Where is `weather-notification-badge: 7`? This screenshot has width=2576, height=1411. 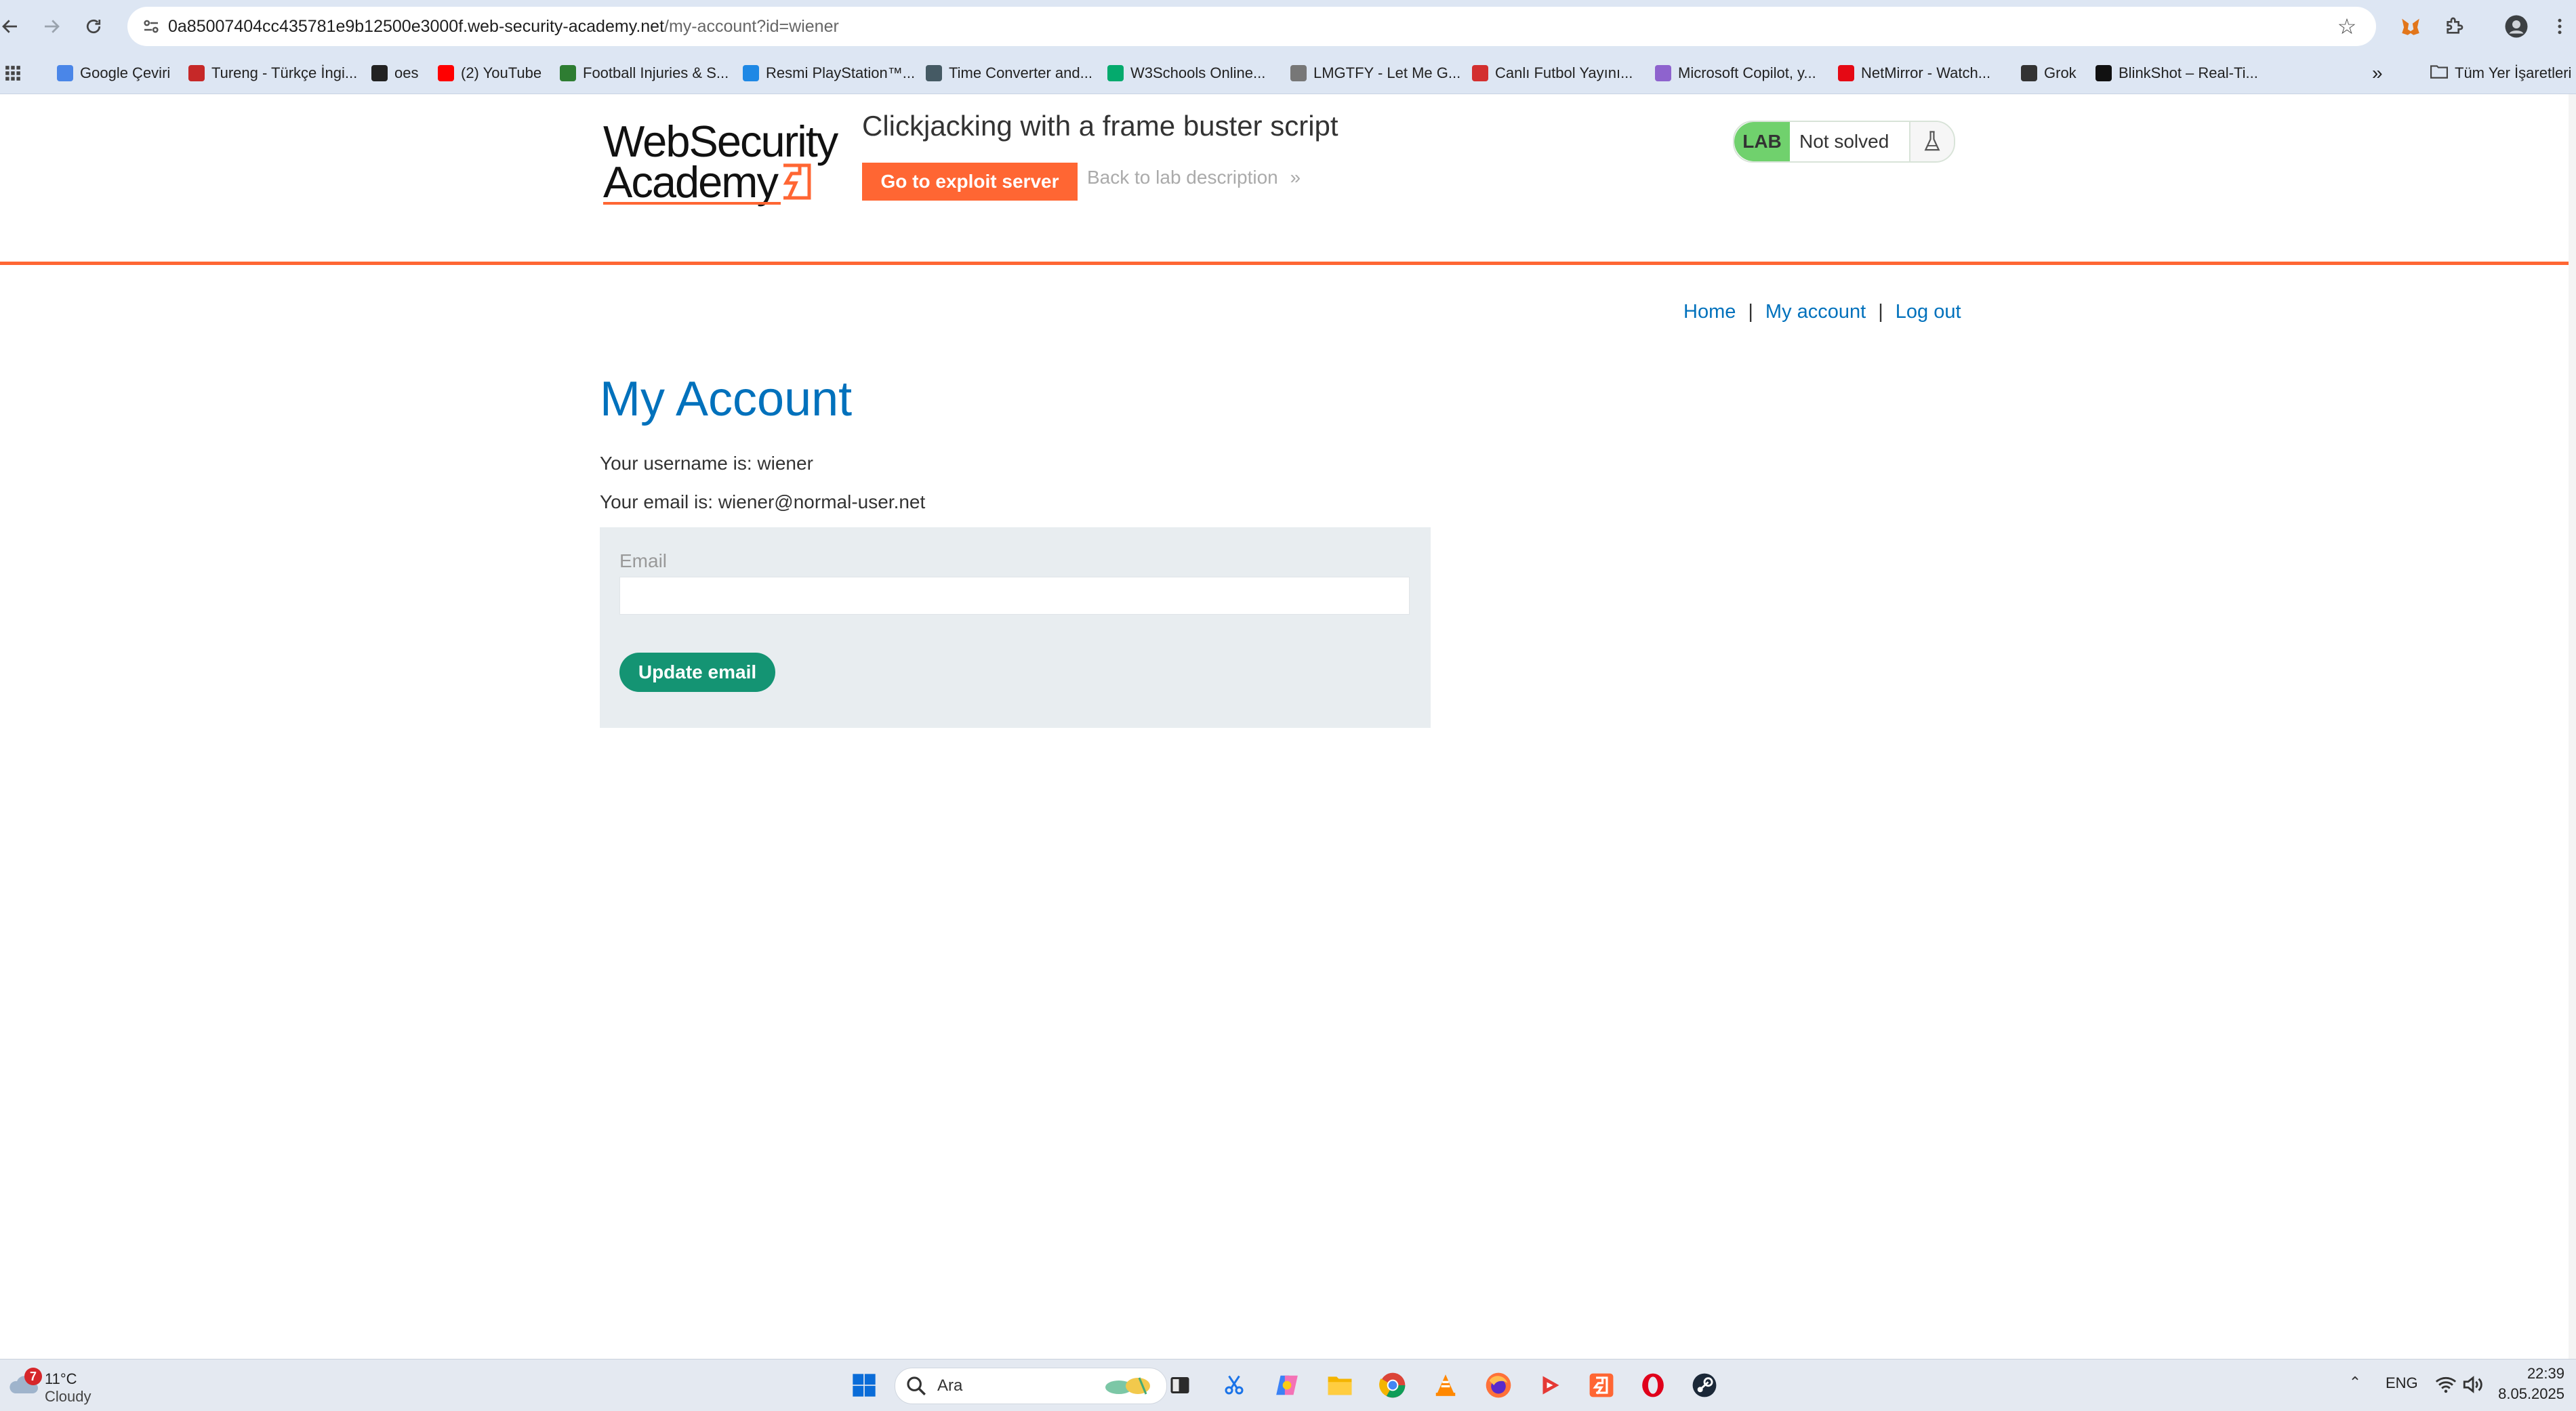
weather-notification-badge: 7 is located at coordinates (33, 1376).